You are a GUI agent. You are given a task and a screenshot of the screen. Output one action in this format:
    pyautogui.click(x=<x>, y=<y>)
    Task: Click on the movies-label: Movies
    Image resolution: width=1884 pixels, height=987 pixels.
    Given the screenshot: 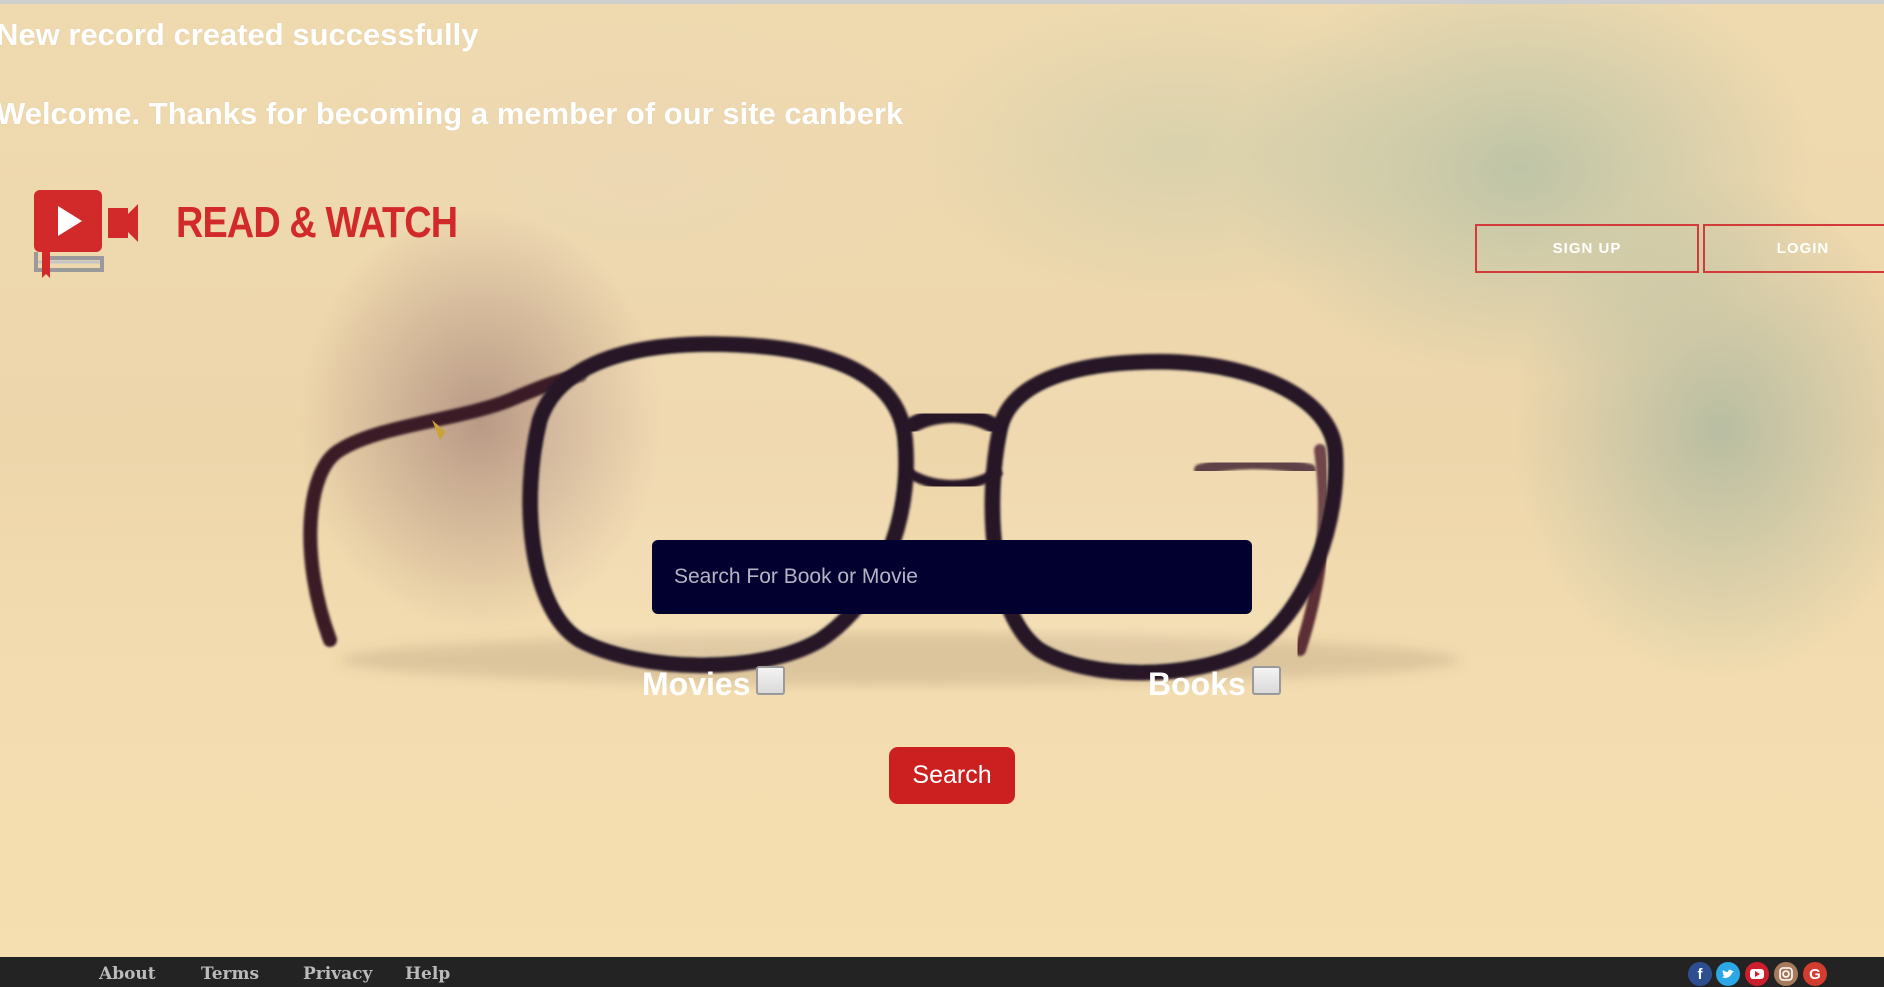 What is the action you would take?
    pyautogui.click(x=696, y=684)
    